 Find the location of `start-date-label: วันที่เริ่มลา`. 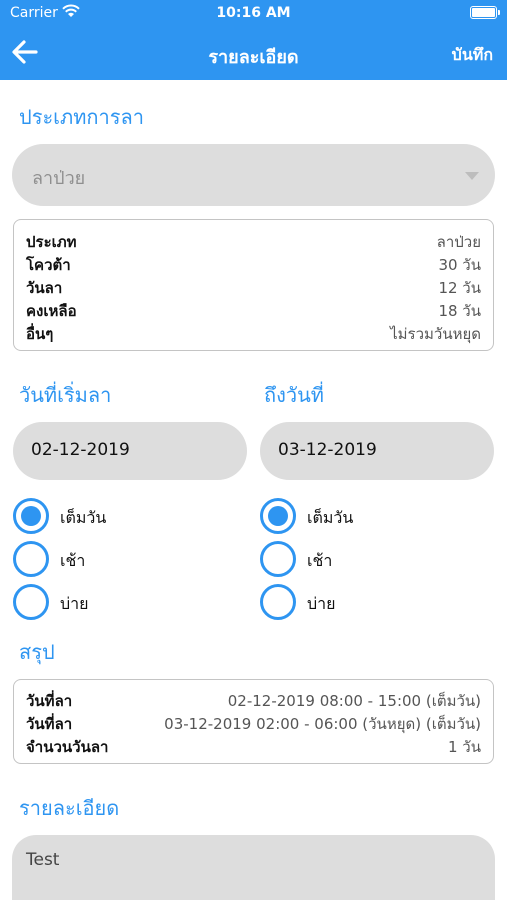

start-date-label: วันที่เริ่มลา is located at coordinates (65, 395).